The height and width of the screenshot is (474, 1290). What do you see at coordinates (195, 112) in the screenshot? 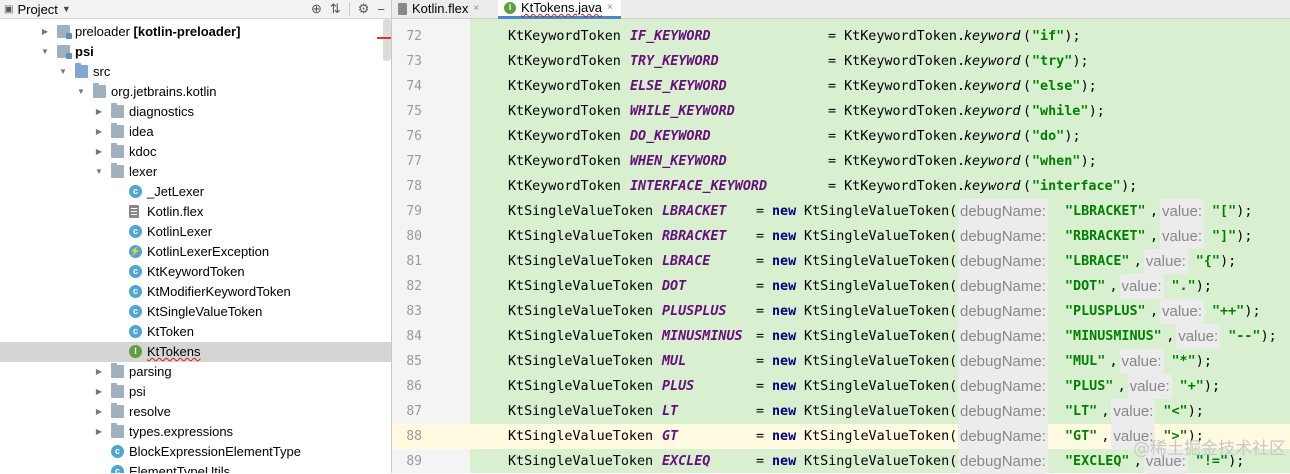
I see `tree-item: ▶ diagnostics` at bounding box center [195, 112].